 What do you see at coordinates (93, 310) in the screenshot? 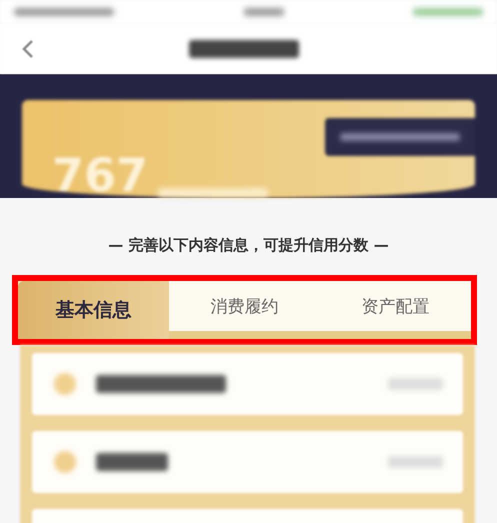
I see `tab: 基本信息` at bounding box center [93, 310].